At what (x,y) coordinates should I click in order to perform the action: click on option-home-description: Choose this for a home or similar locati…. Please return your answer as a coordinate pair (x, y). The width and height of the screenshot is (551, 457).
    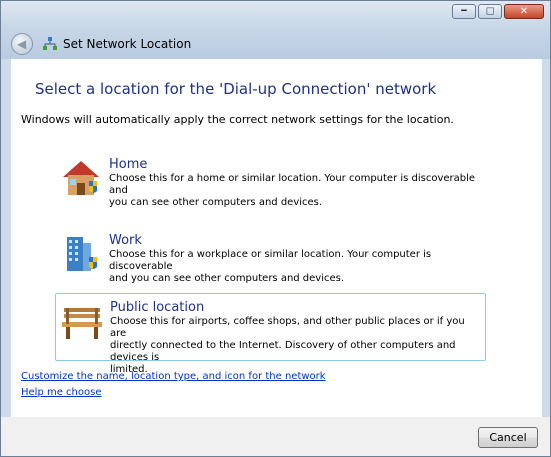
    Looking at the image, I should click on (294, 191).